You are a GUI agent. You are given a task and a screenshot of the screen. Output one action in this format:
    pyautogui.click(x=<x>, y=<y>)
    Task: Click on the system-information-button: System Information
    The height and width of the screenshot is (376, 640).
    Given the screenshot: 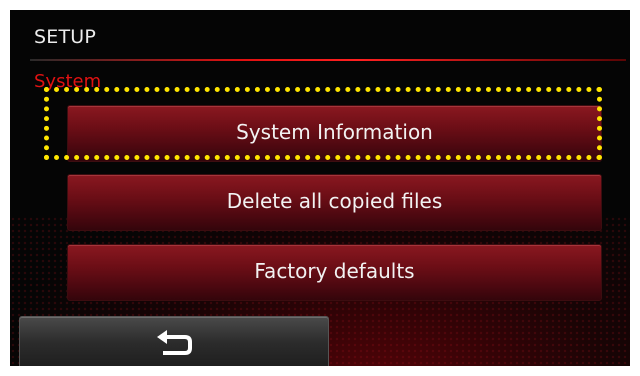 What is the action you would take?
    pyautogui.click(x=334, y=133)
    